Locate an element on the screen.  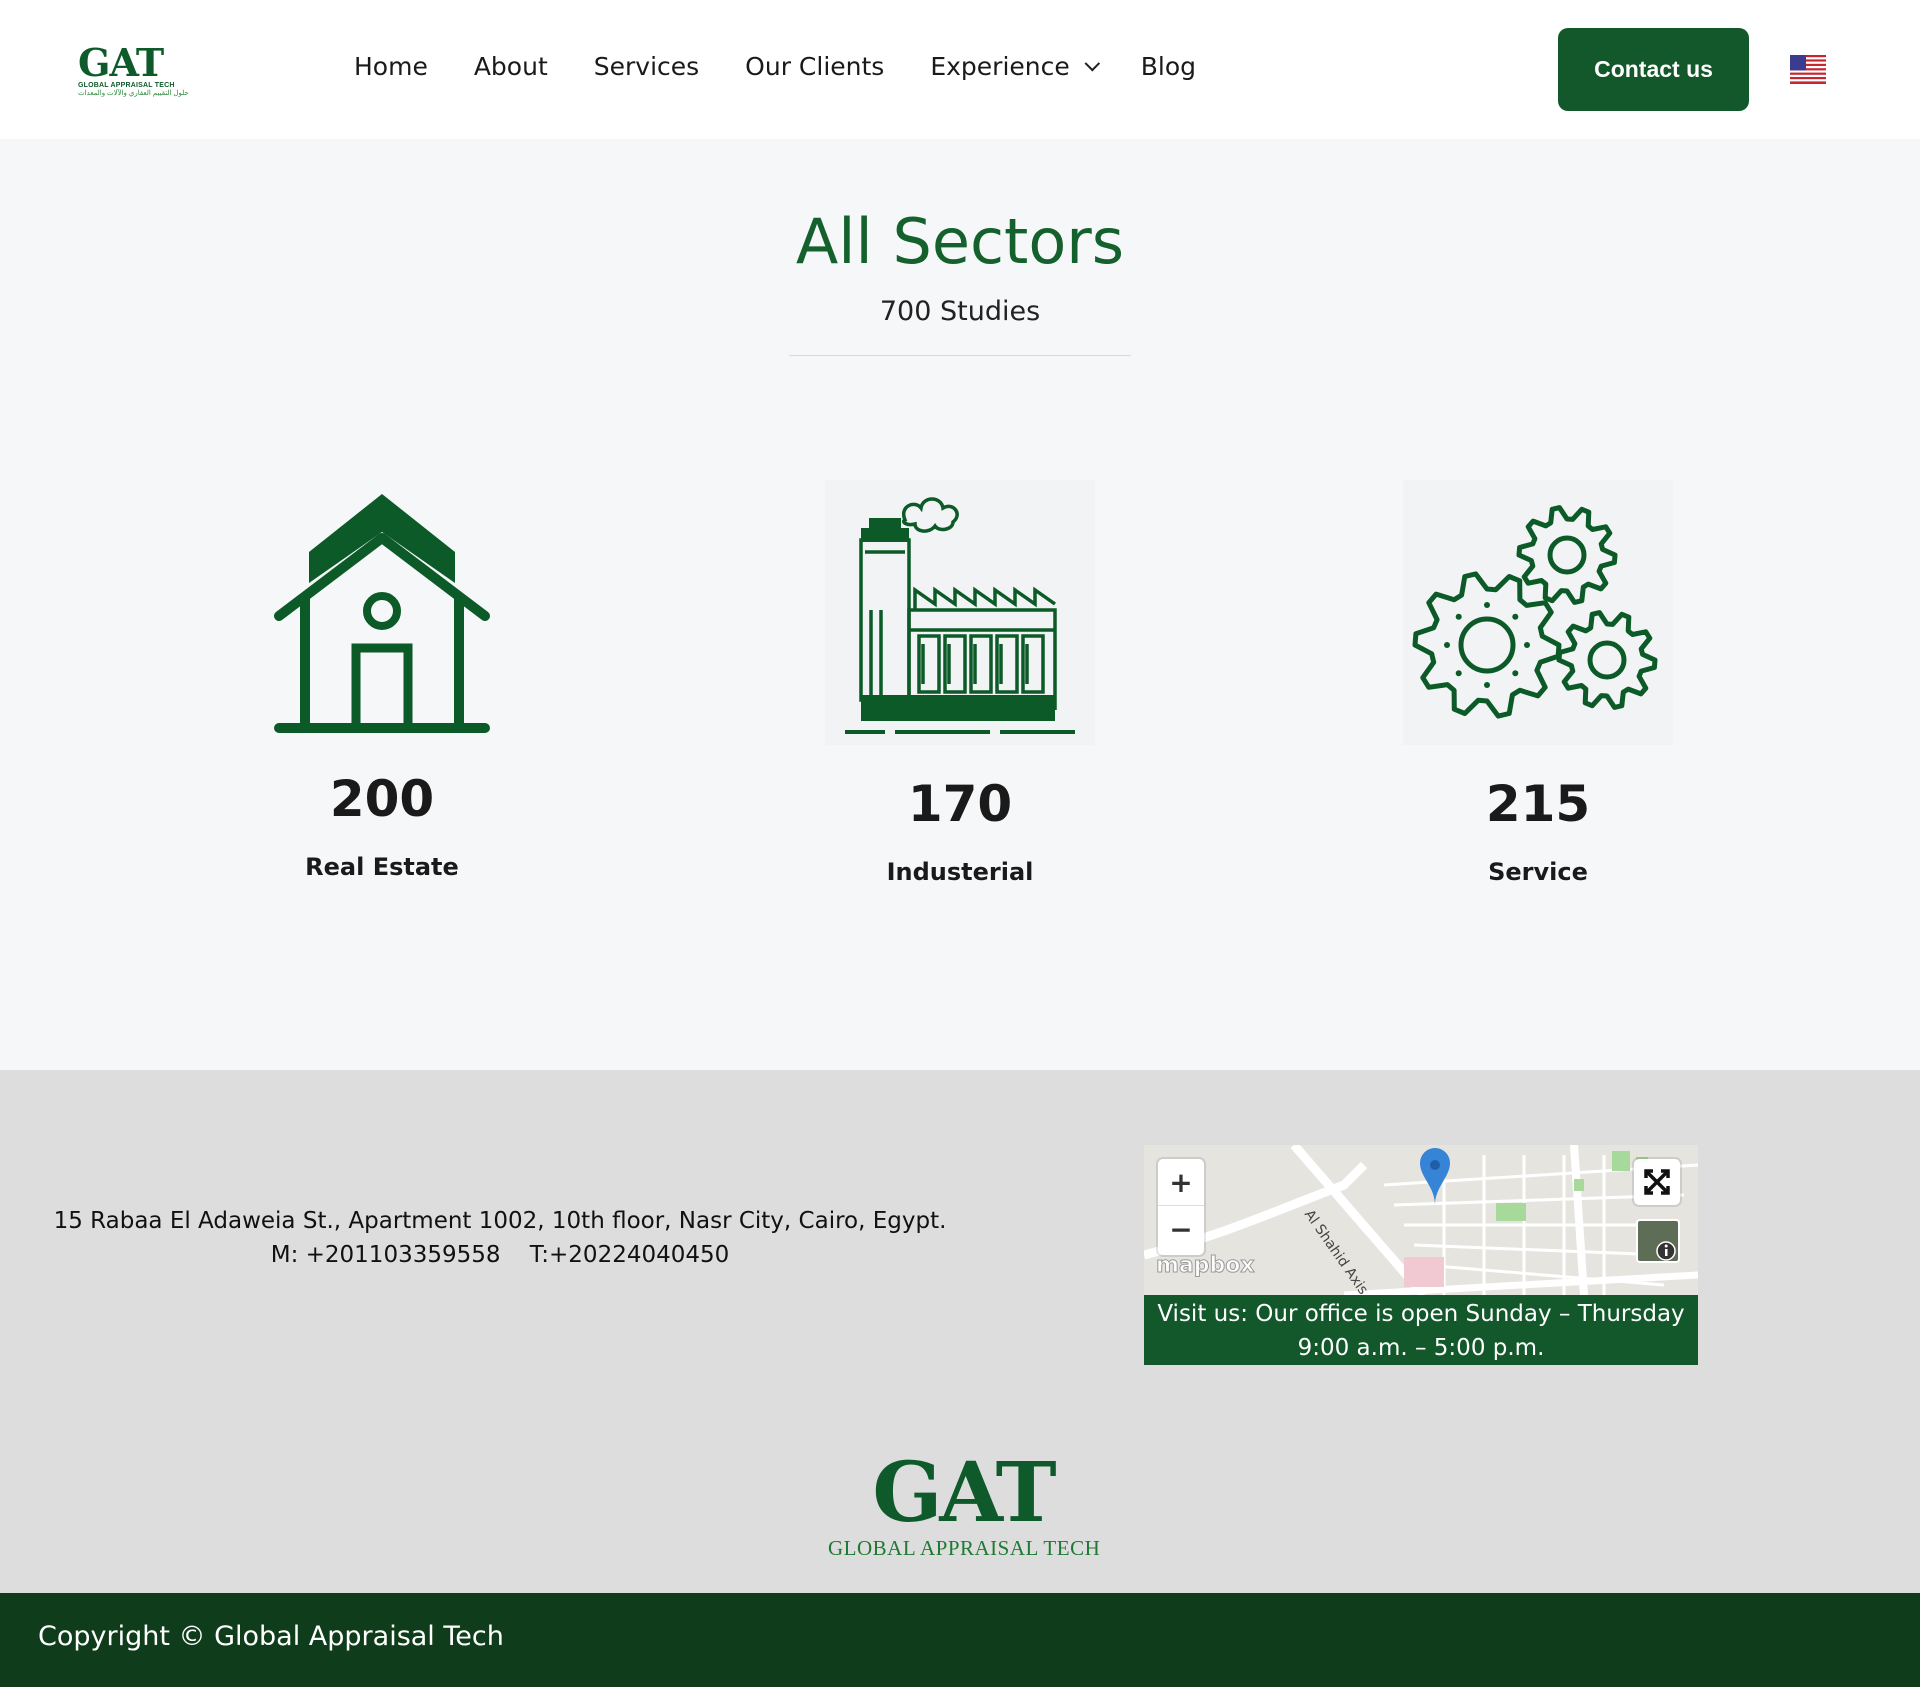
copyright-text: Copyright © Global Appraisal Tech is located at coordinates (271, 1636).